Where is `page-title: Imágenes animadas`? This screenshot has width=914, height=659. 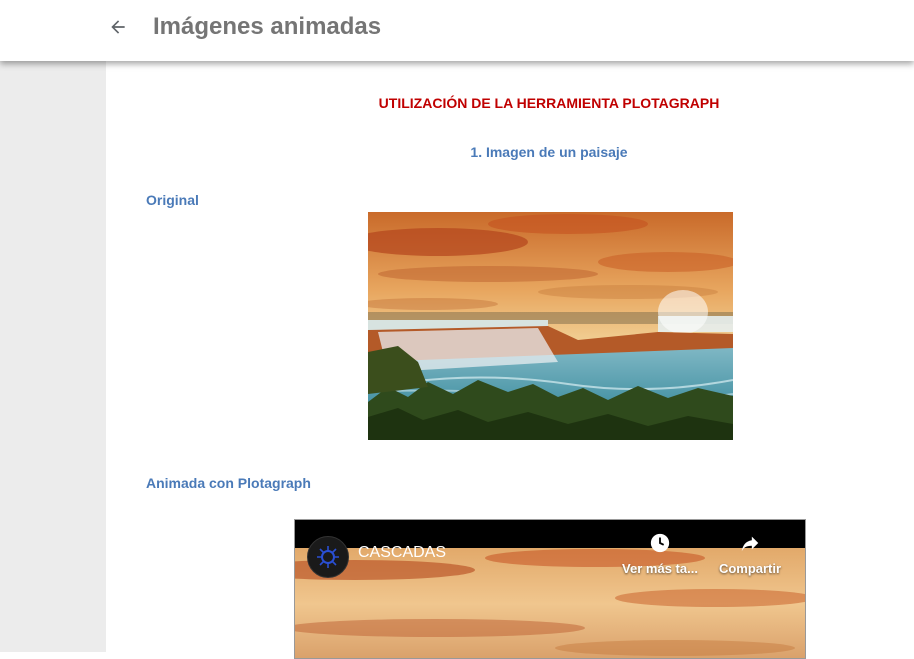
page-title: Imágenes animadas is located at coordinates (267, 26).